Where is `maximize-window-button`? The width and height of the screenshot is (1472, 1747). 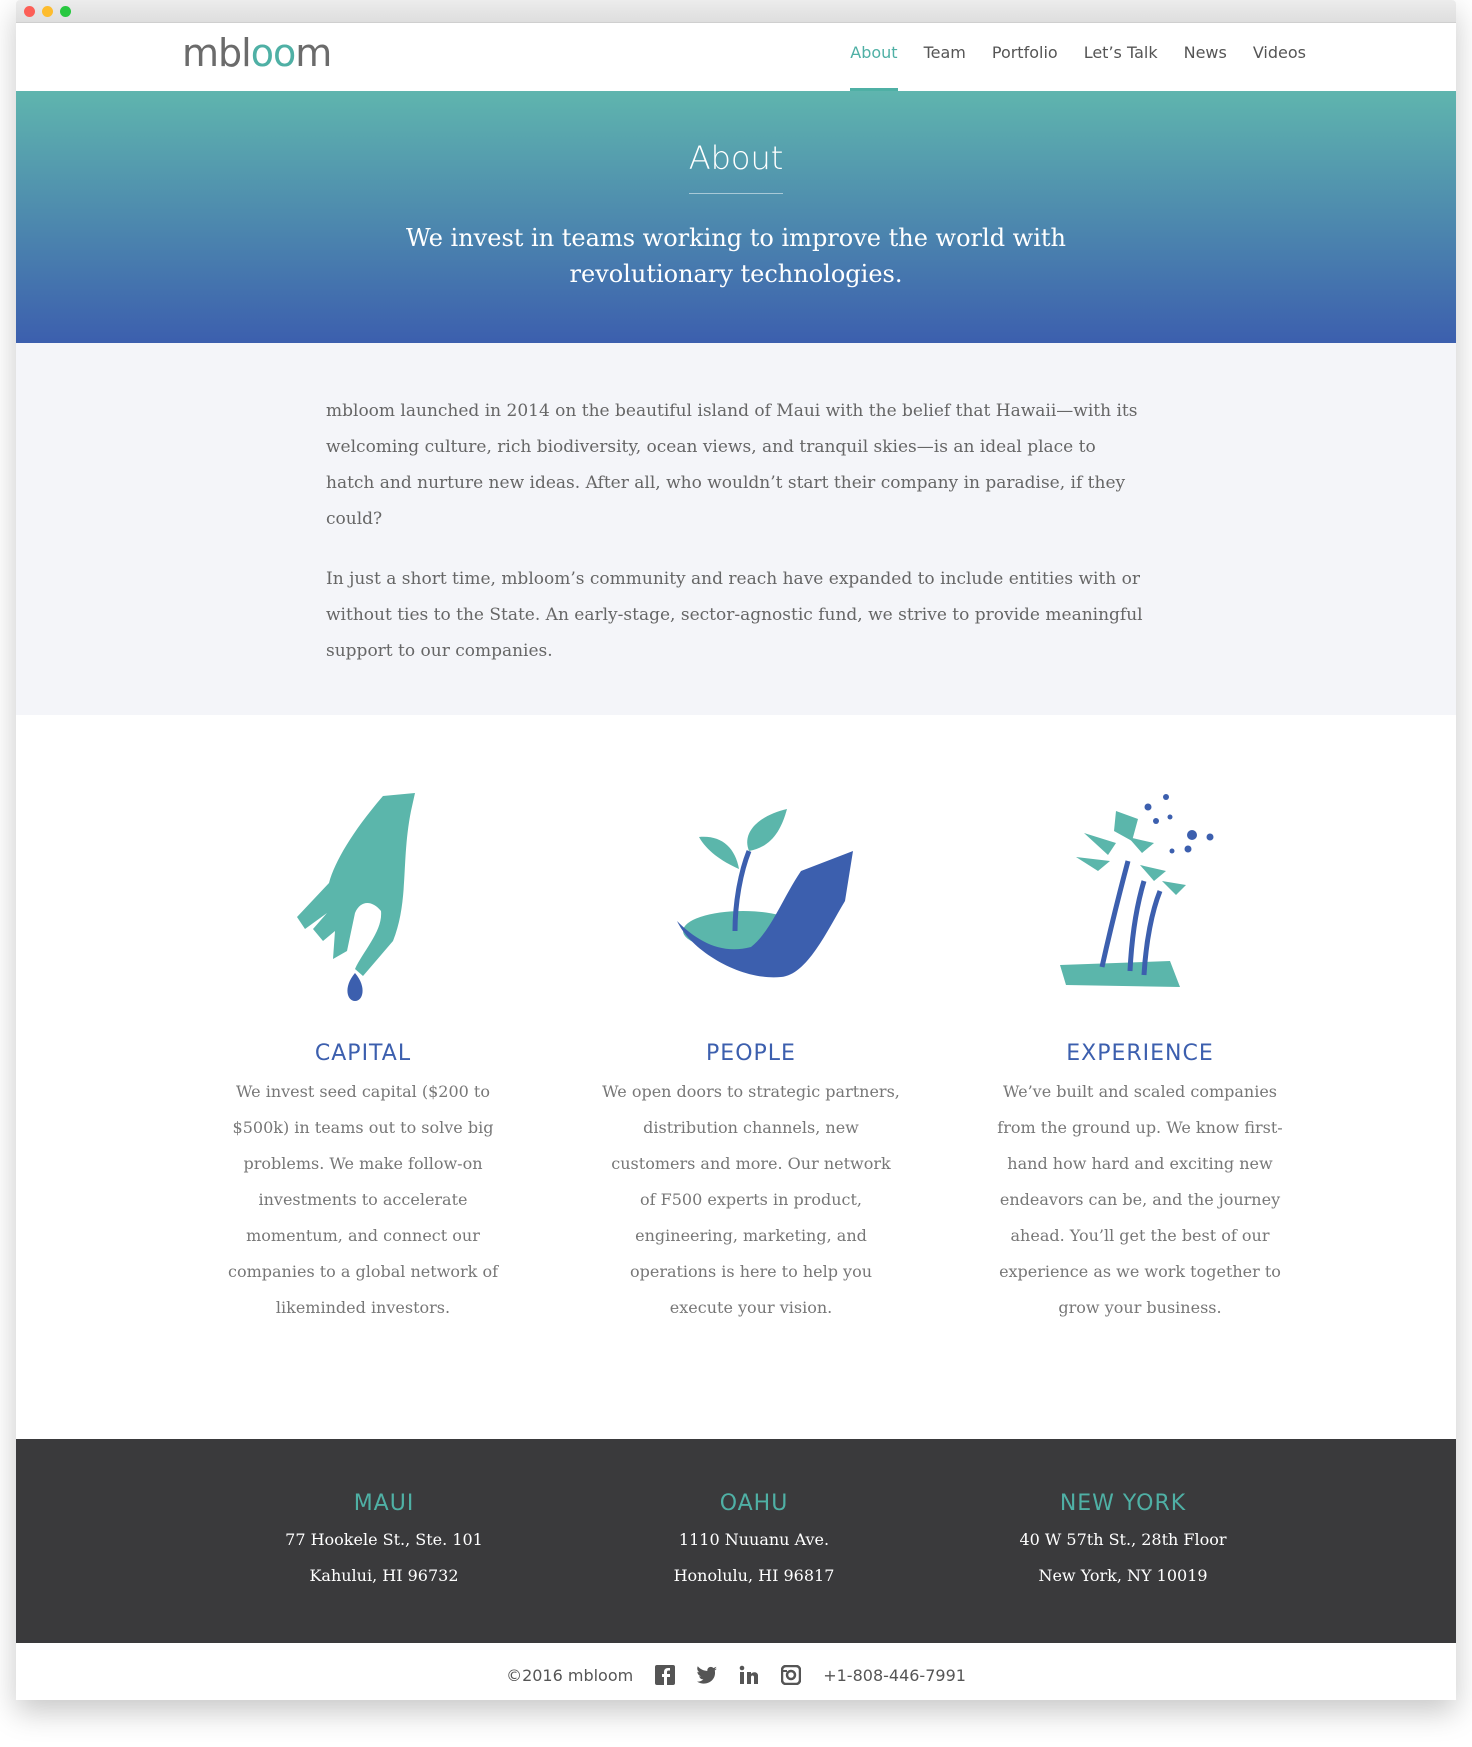
maximize-window-button is located at coordinates (65, 11).